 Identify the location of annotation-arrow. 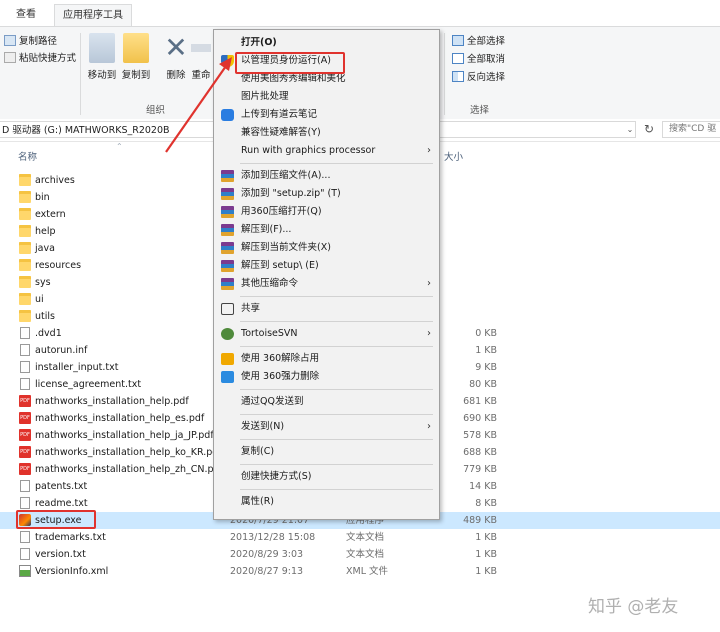
(198, 105).